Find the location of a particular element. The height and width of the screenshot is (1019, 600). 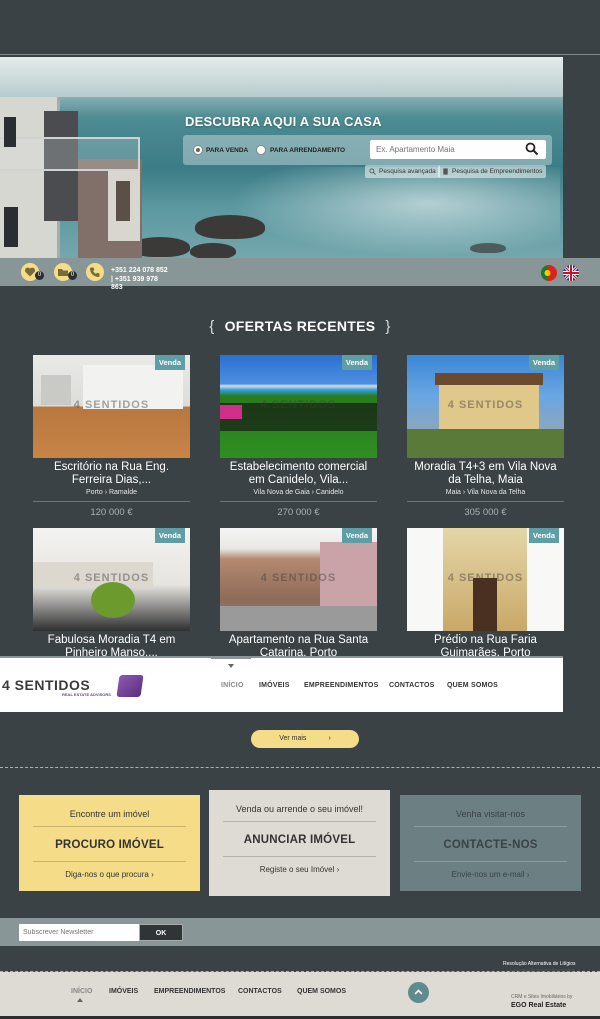

radio-sale is located at coordinates (198, 150).